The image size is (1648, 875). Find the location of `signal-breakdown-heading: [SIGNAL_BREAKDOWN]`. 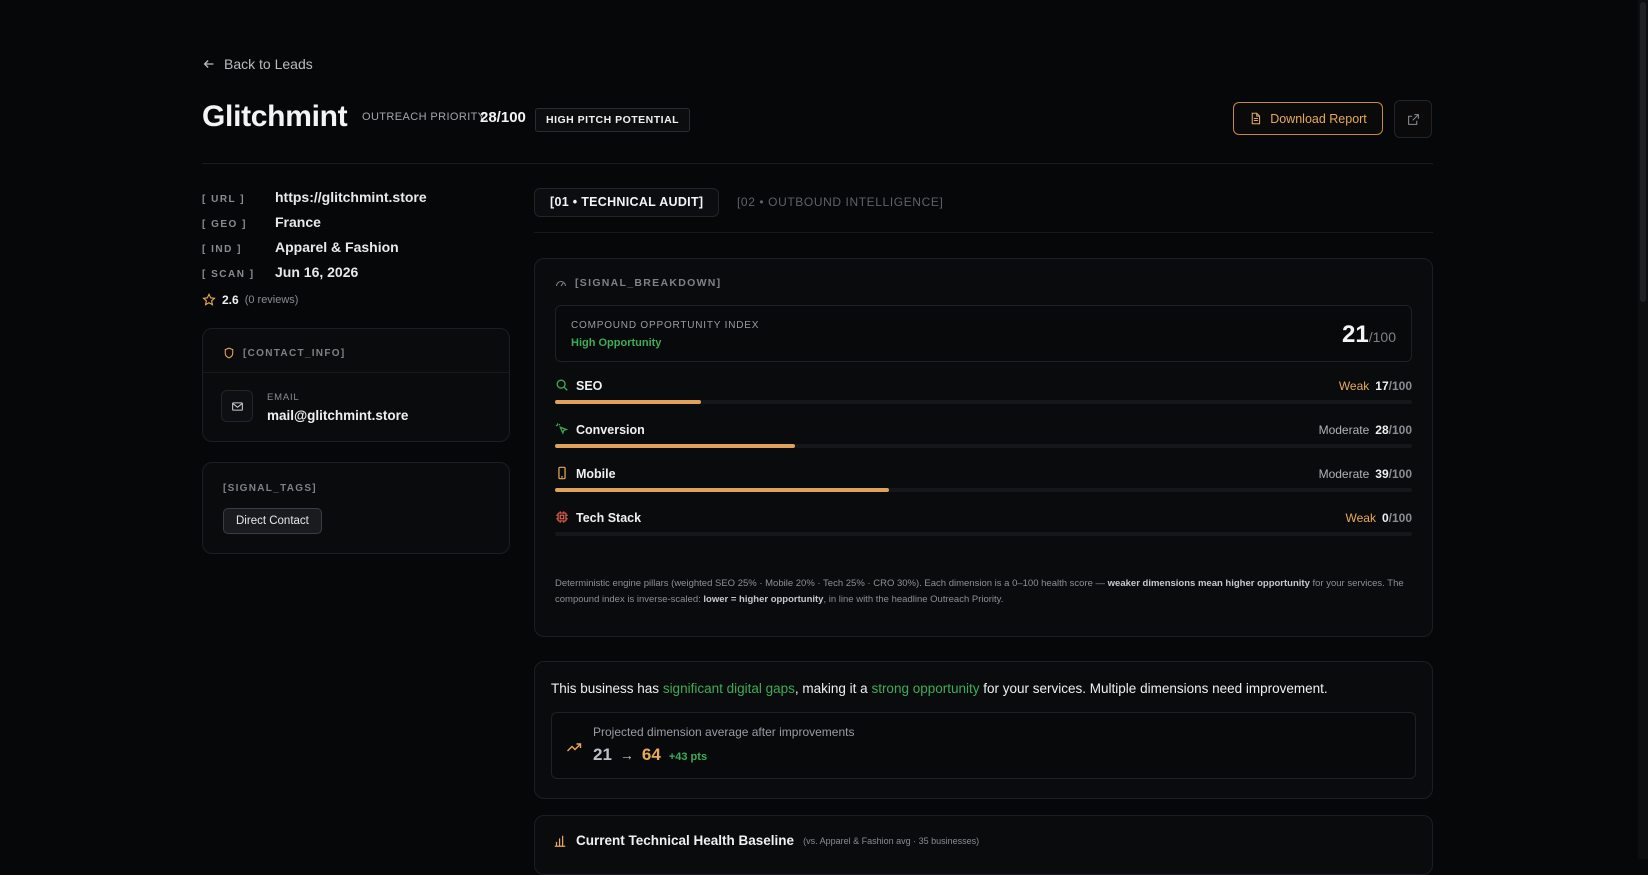

signal-breakdown-heading: [SIGNAL_BREAKDOWN] is located at coordinates (638, 283).